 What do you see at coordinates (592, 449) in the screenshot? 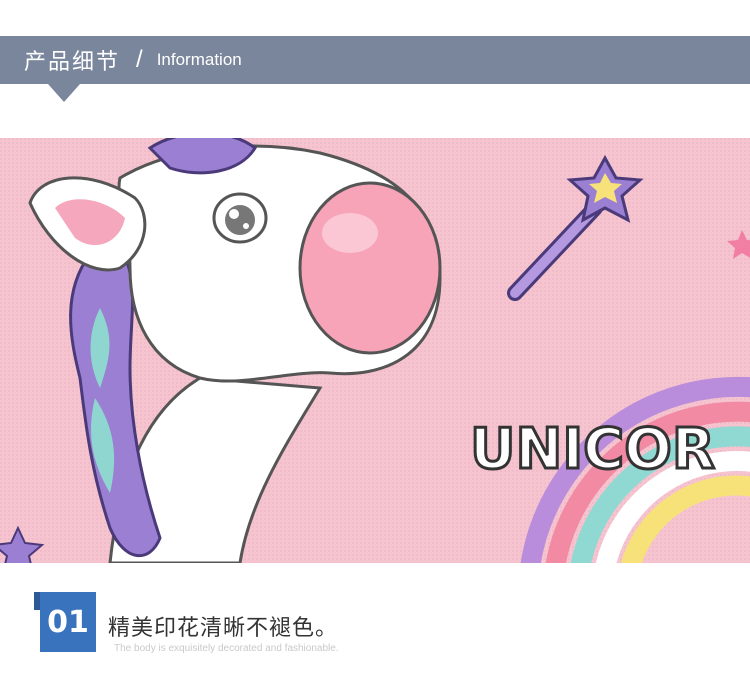
I see `print-text: UNICOR` at bounding box center [592, 449].